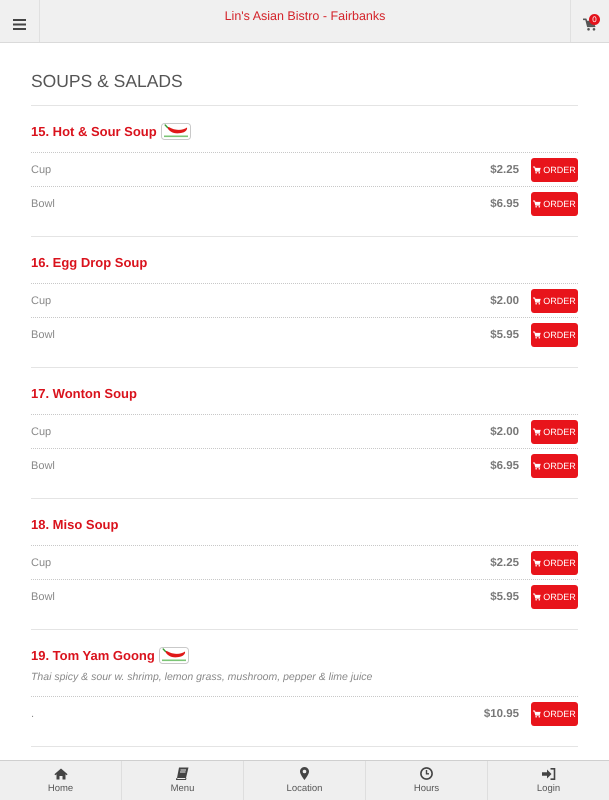 The image size is (609, 800). Describe the element at coordinates (94, 131) in the screenshot. I see `dish-name: 15. Hot & Sour Soup` at that location.